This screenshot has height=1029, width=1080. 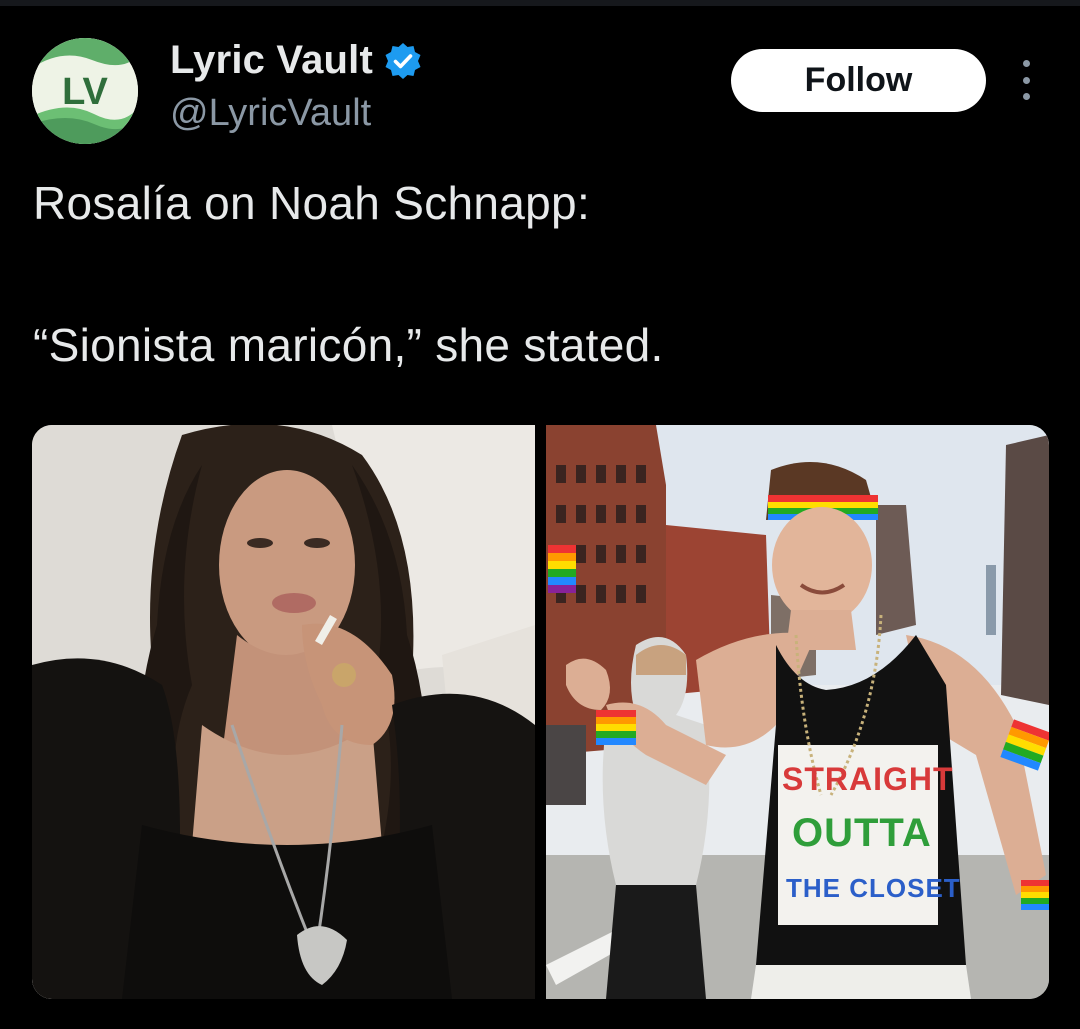 I want to click on author-name-row: Lyric Vault, so click(x=296, y=60).